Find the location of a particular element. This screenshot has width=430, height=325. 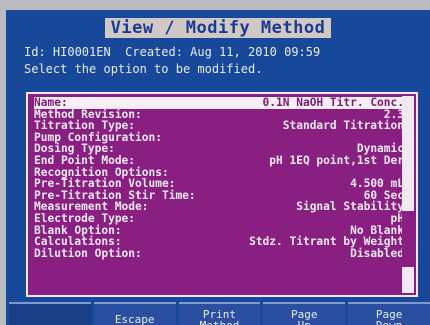

option-label: Calculations: is located at coordinates (78, 242).